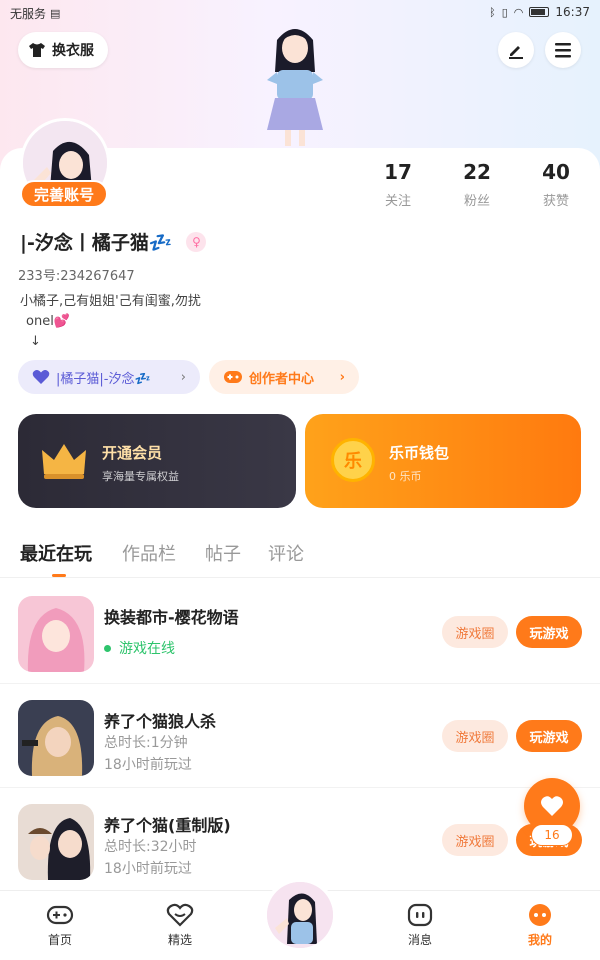 Image resolution: width=600 pixels, height=960 pixels. I want to click on nav-home-label: 首页, so click(59, 940).